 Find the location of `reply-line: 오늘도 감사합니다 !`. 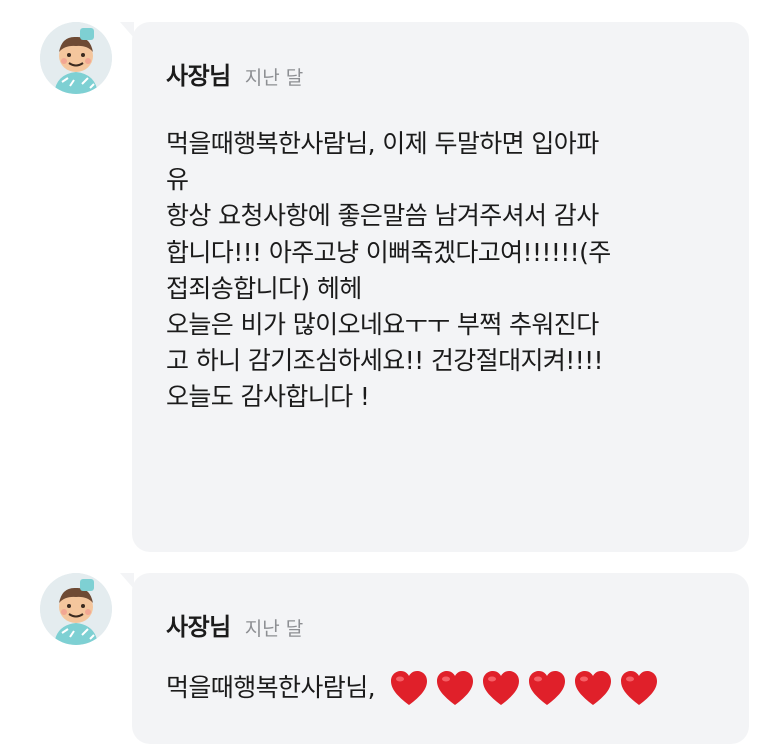

reply-line: 오늘도 감사합니다 ! is located at coordinates (268, 397).